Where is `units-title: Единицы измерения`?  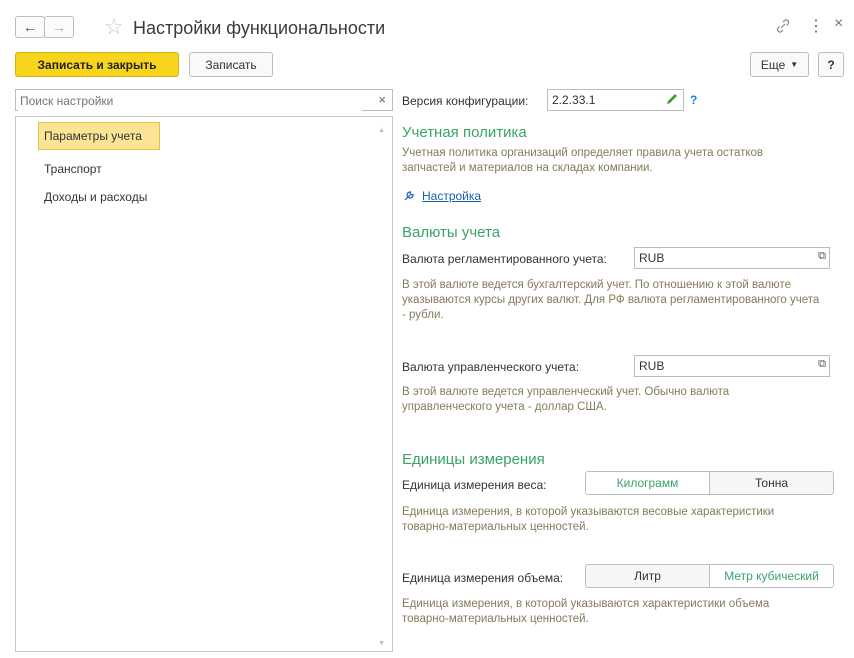
units-title: Единицы измерения is located at coordinates (473, 459).